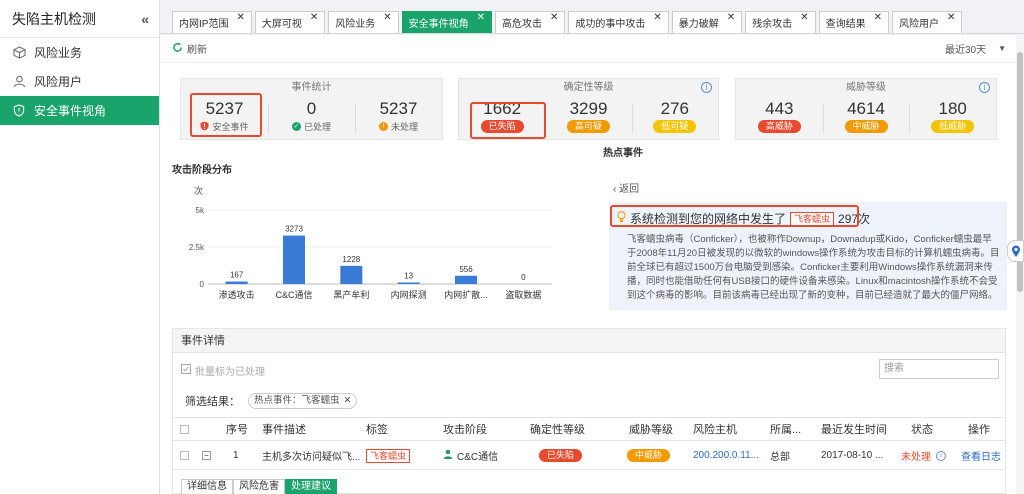 The height and width of the screenshot is (494, 1024). Describe the element at coordinates (409, 294) in the screenshot. I see `x-tick-label: 内网探测` at that location.